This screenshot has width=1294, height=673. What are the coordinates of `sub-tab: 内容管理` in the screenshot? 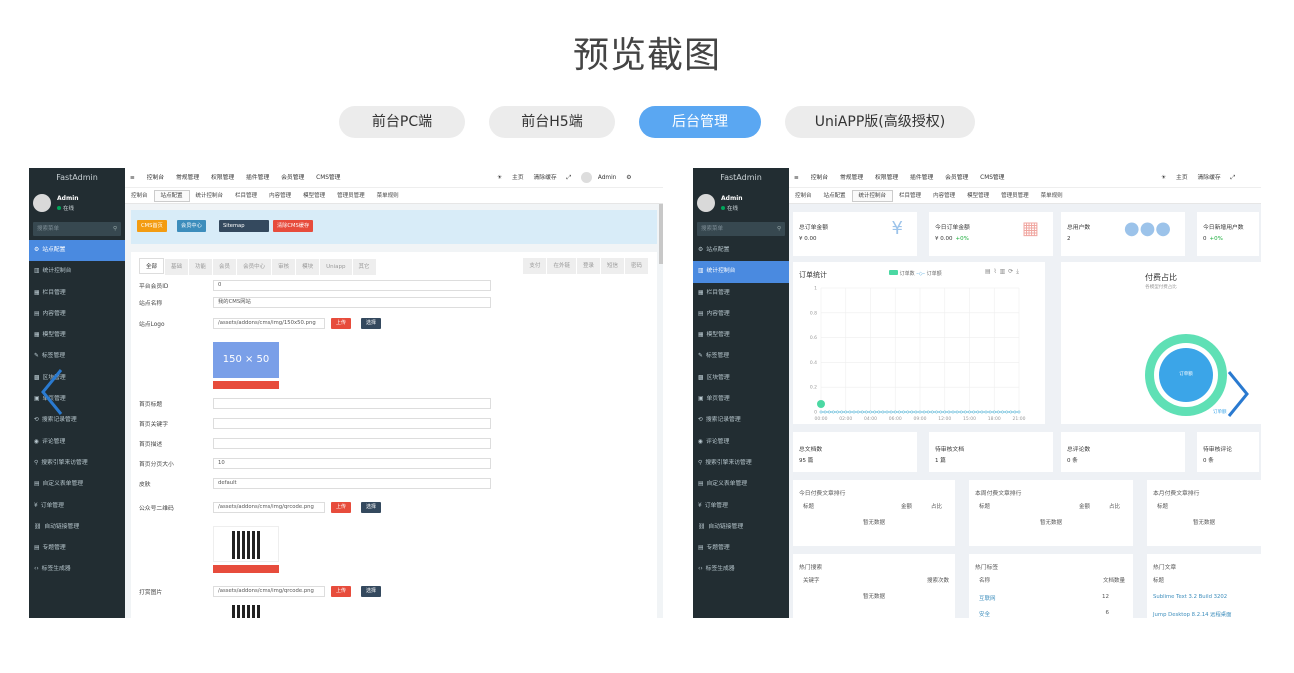 It's located at (280, 196).